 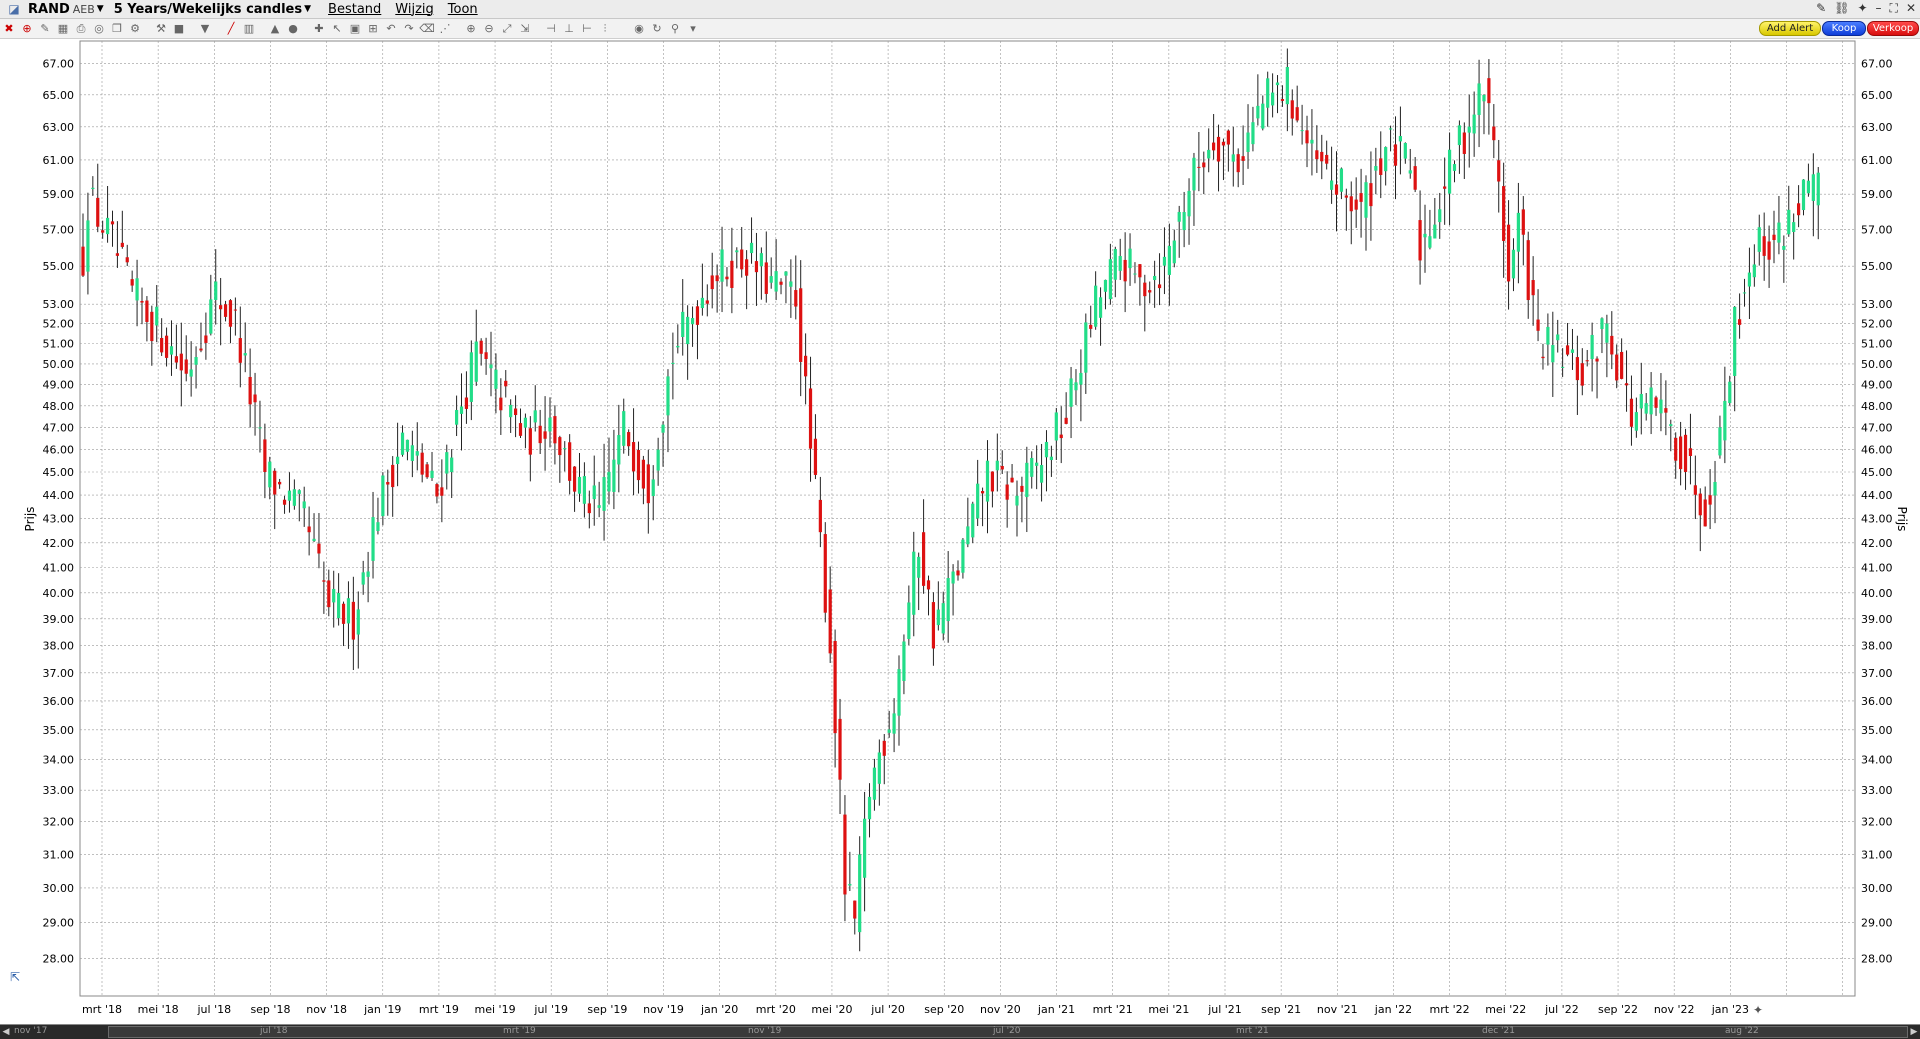 I want to click on scroll-right-icon: ▶, so click(x=1914, y=1032).